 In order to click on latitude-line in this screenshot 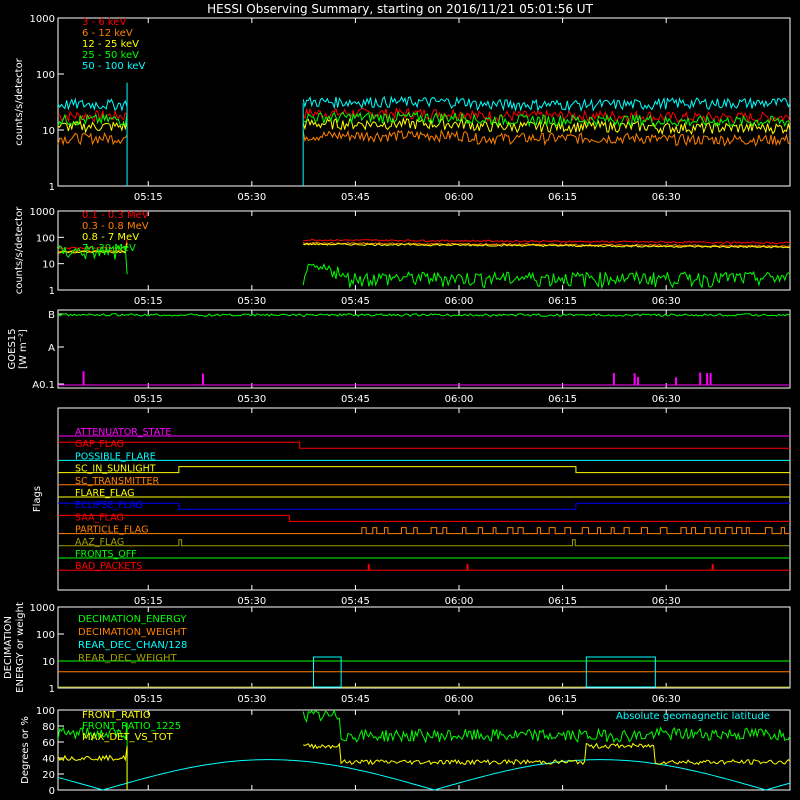, I will do `click(424, 775)`.